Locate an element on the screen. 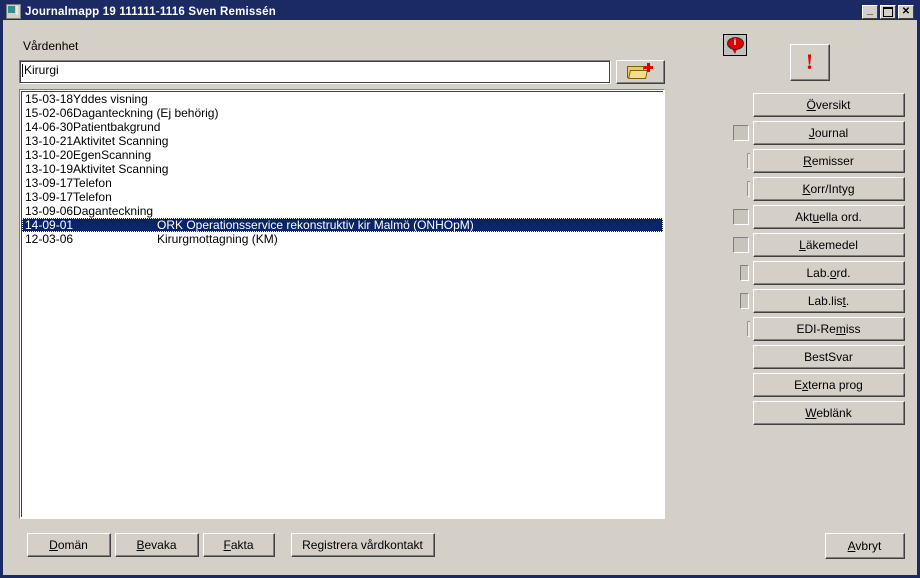  close-button: ✕ is located at coordinates (906, 11).